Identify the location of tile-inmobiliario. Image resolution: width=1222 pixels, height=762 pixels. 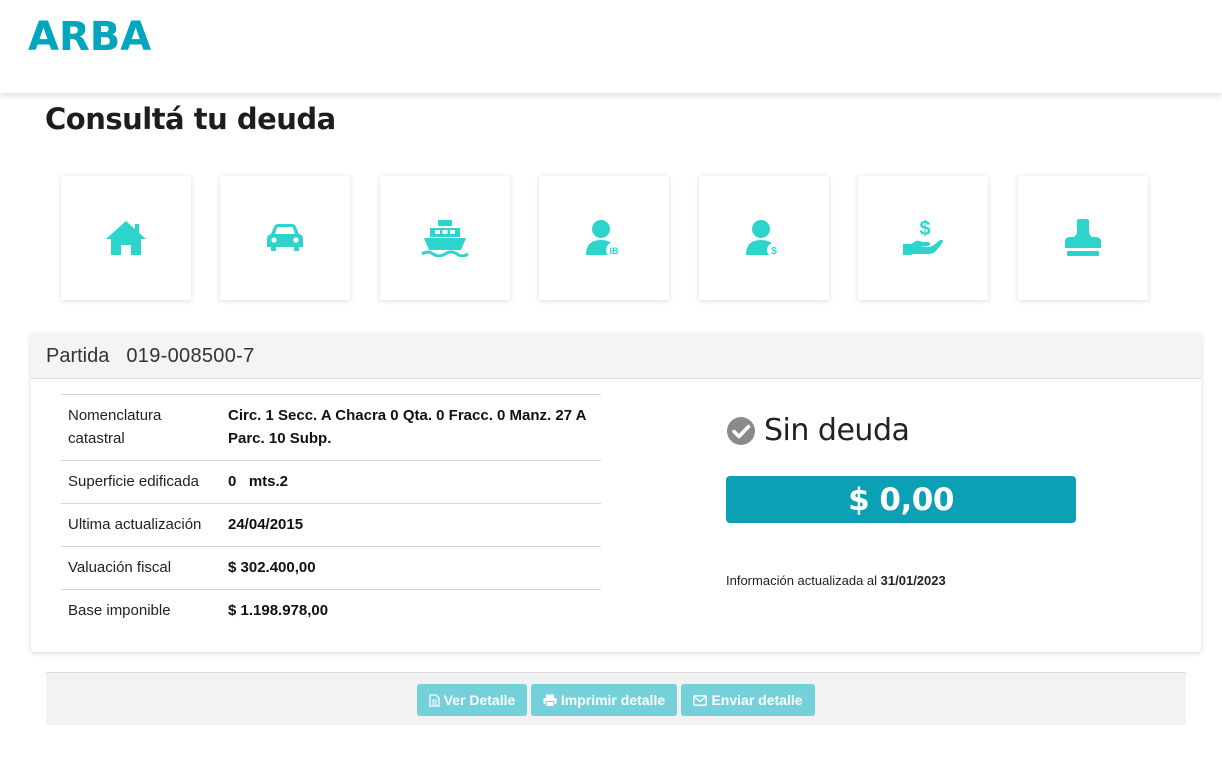
(126, 238).